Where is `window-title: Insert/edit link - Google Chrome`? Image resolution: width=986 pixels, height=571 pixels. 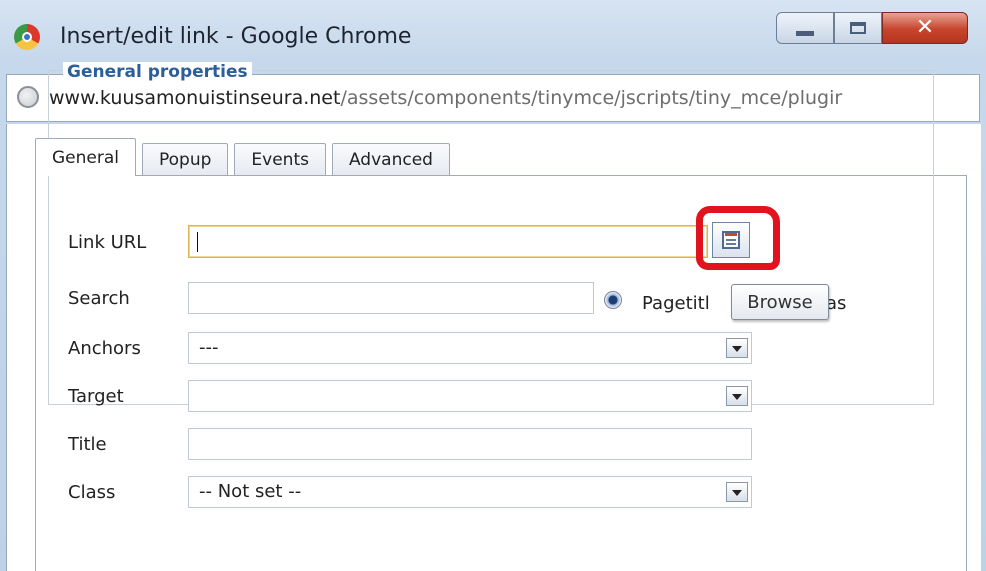 window-title: Insert/edit link - Google Chrome is located at coordinates (236, 36).